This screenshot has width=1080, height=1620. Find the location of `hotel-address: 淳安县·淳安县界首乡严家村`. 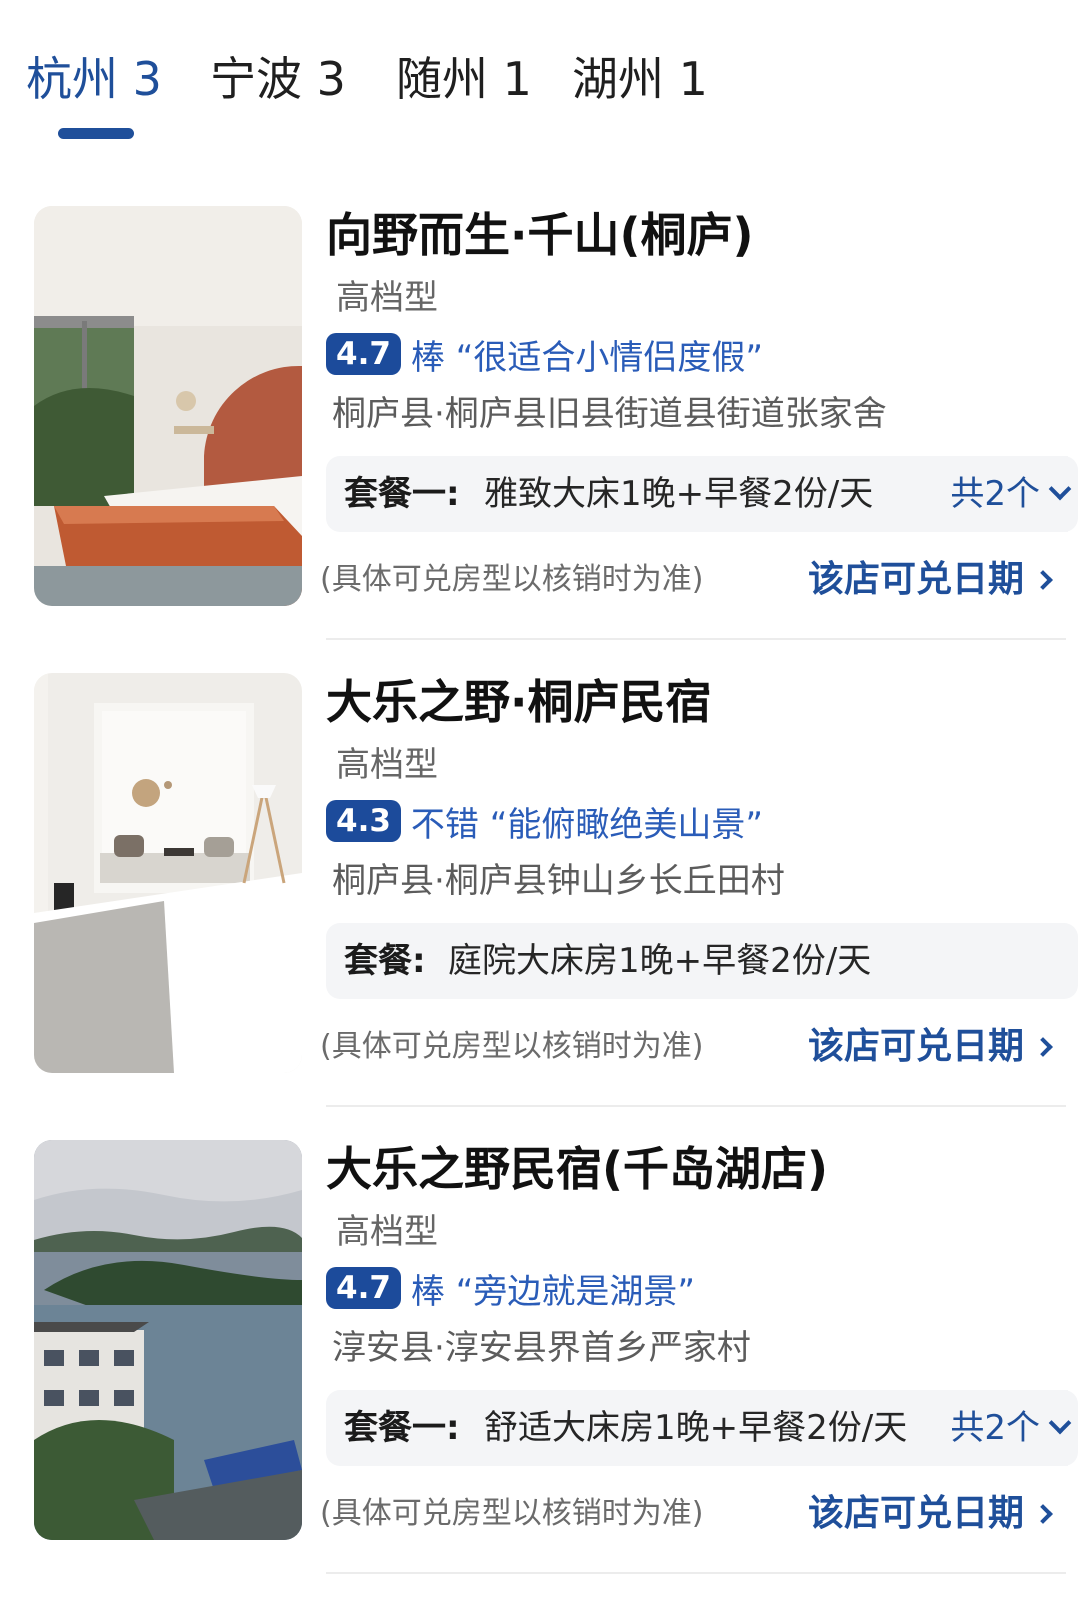

hotel-address: 淳安县·淳安县界首乡严家村 is located at coordinates (541, 1348).